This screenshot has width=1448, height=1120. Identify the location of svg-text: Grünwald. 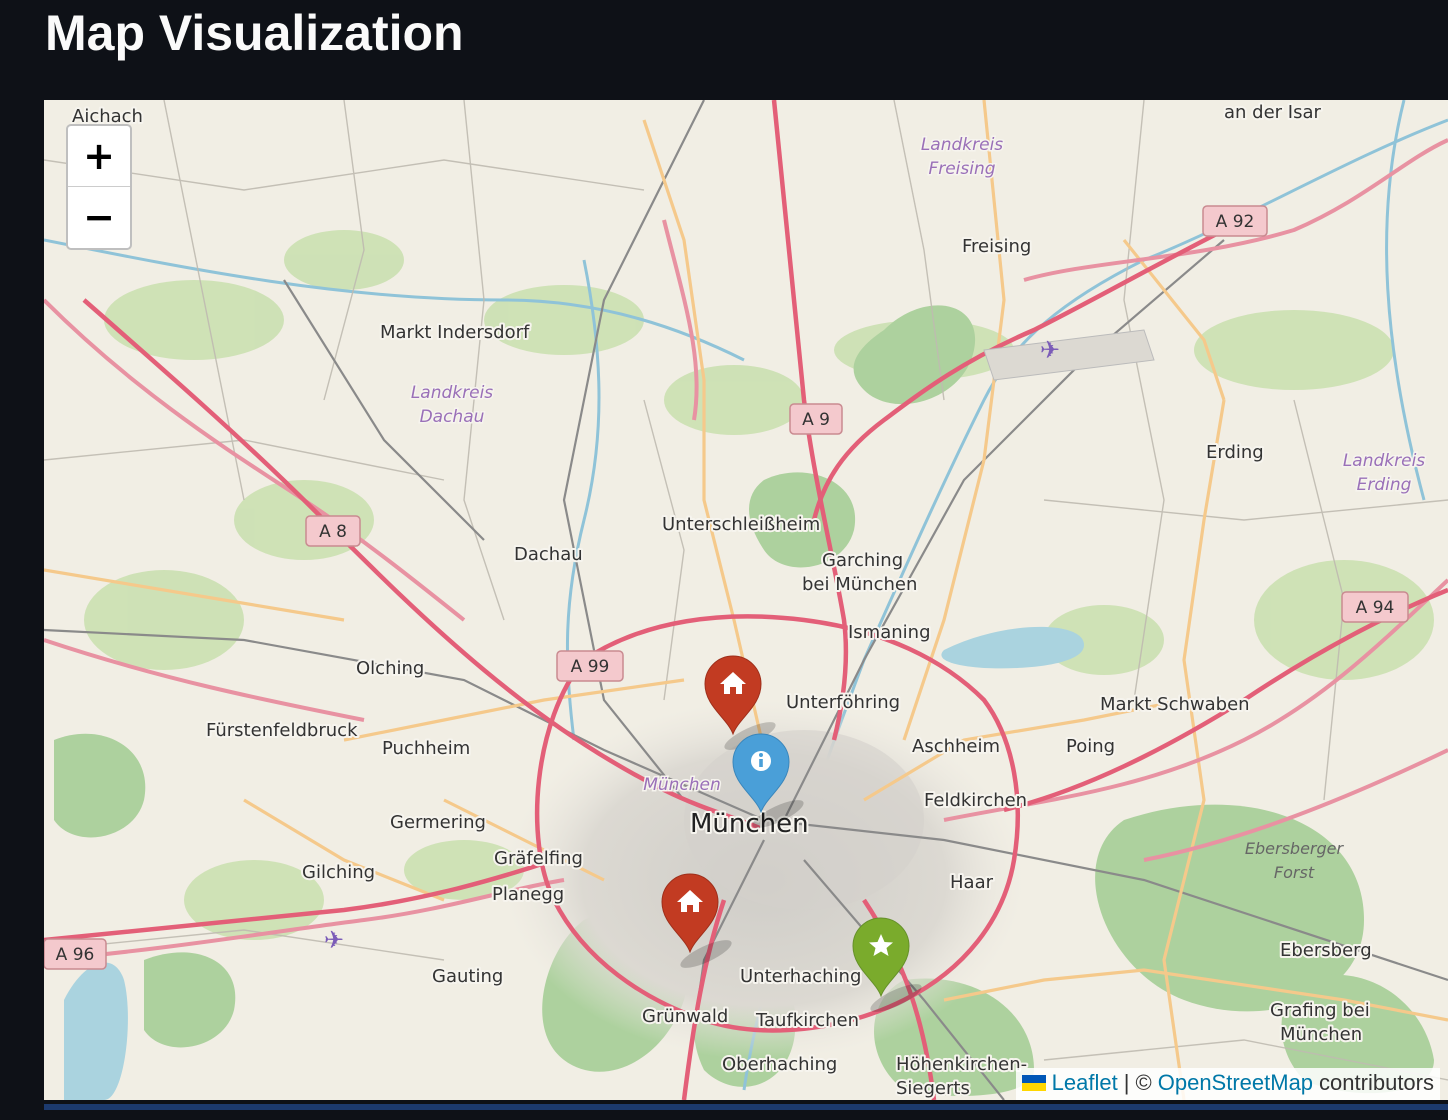
(685, 1016).